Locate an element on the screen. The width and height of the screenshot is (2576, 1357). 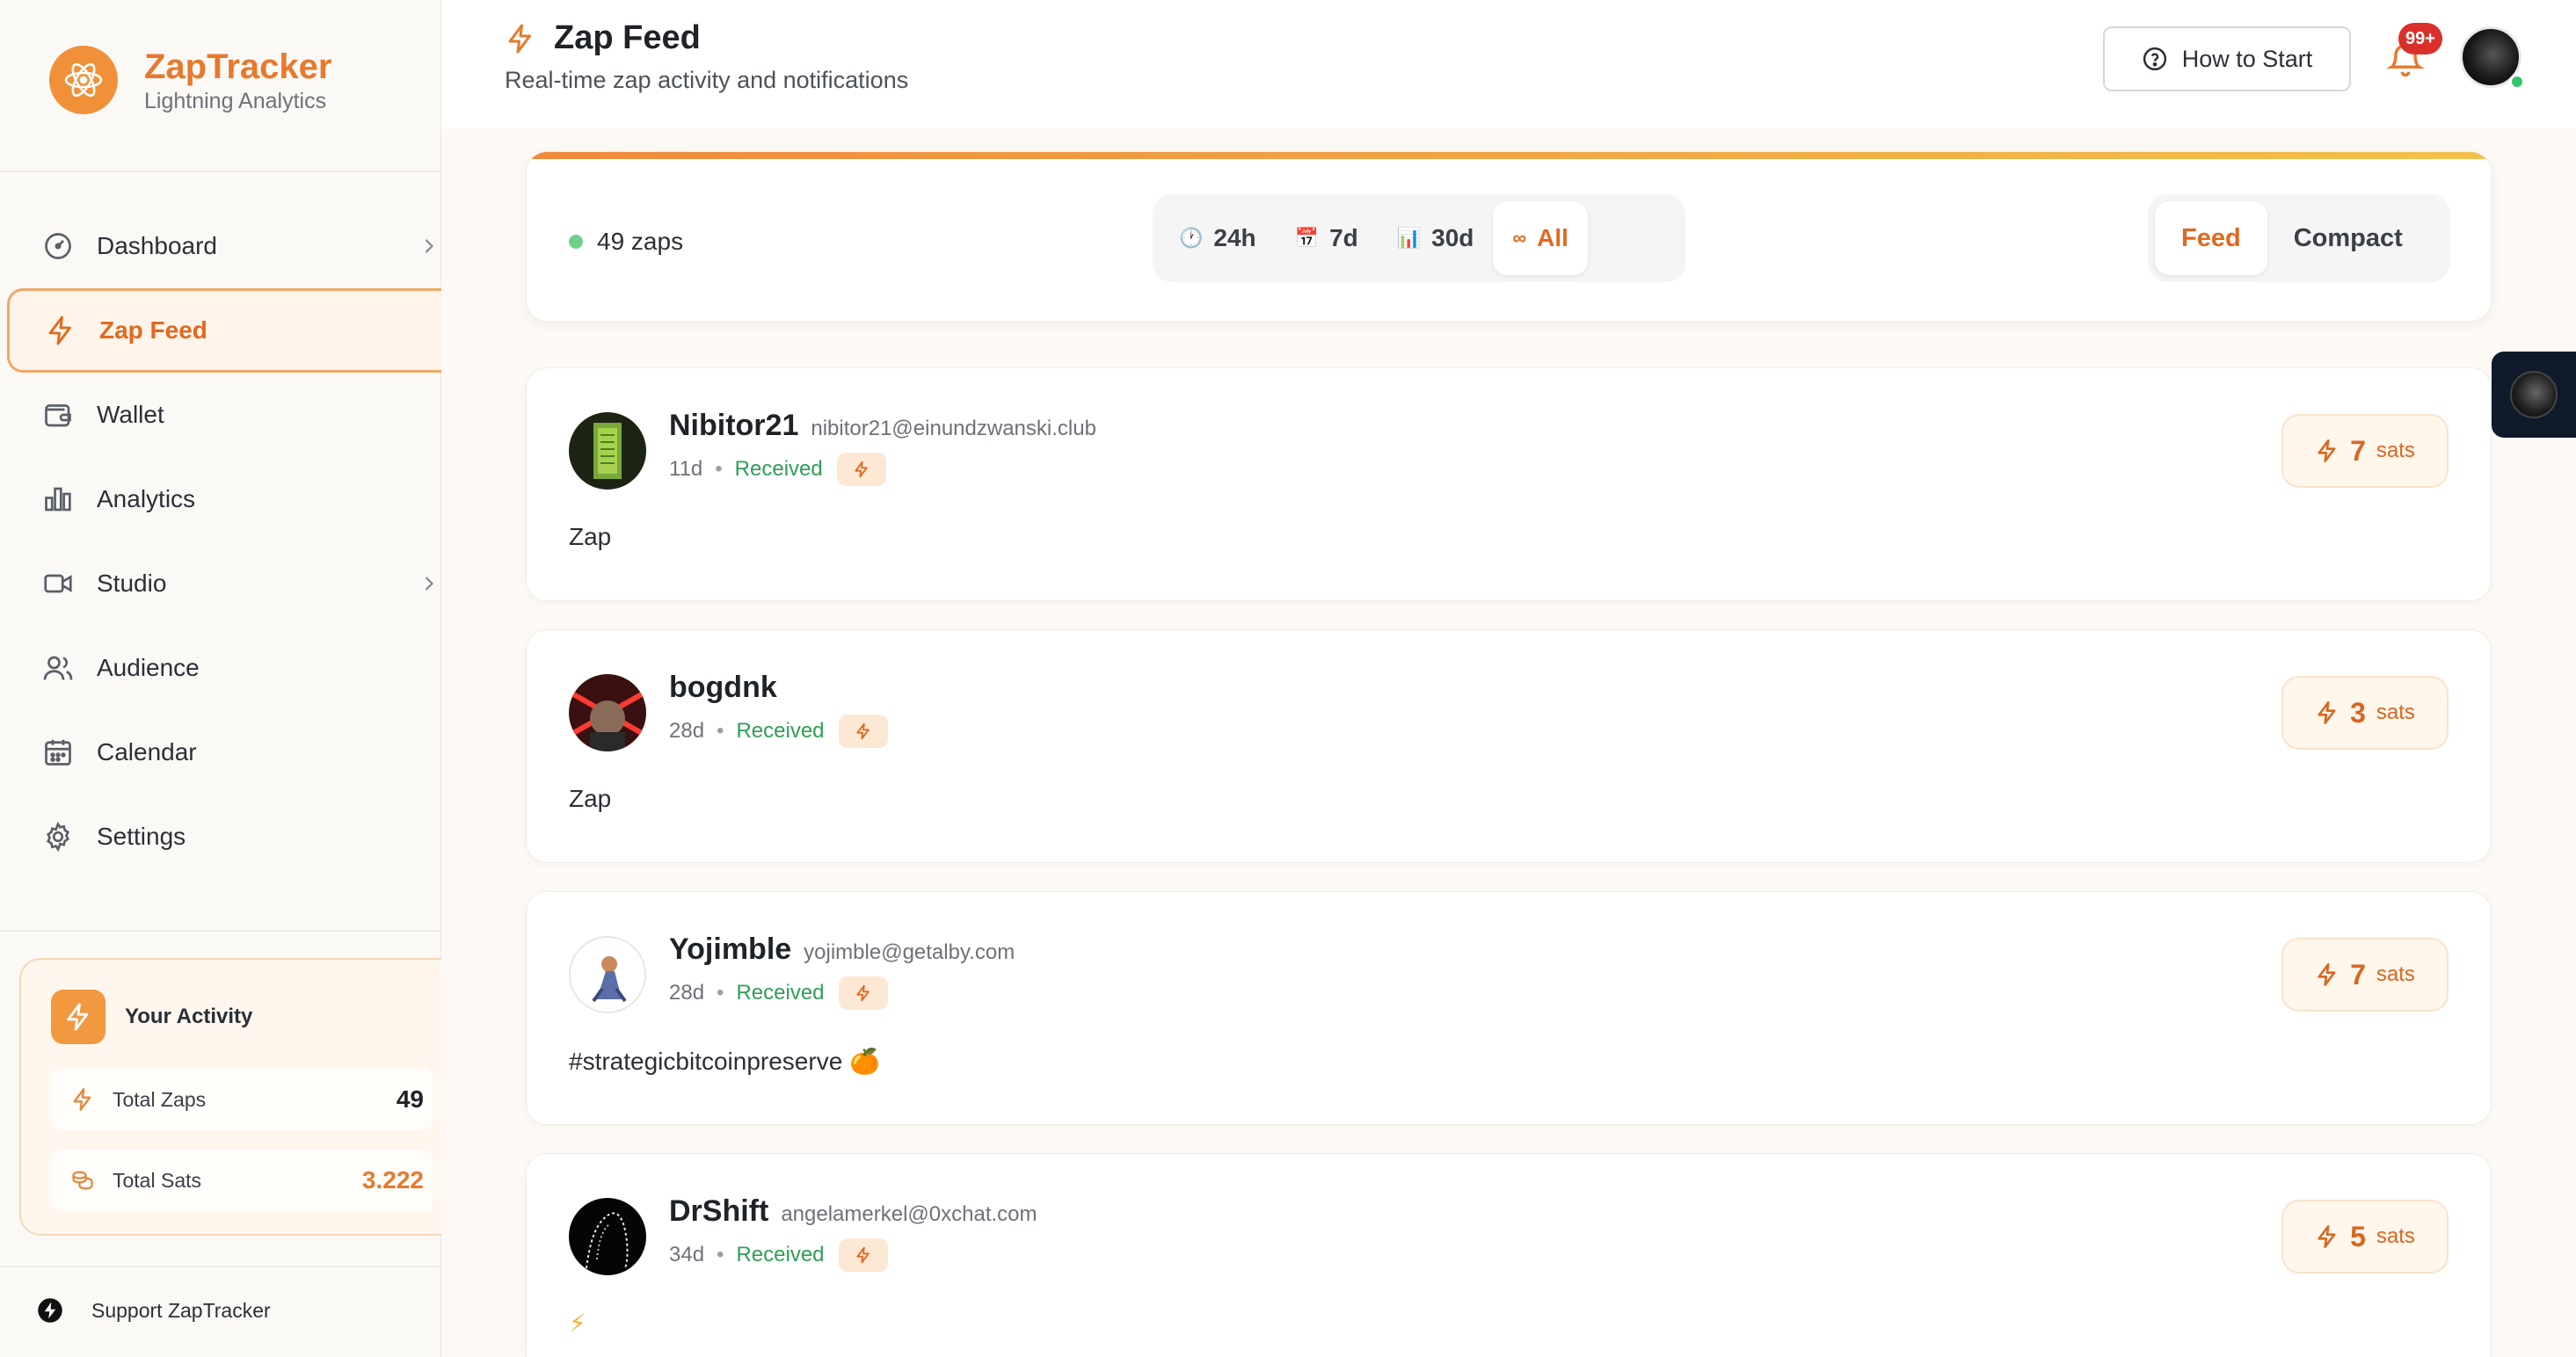
floating-profile-tab is located at coordinates (2534, 395).